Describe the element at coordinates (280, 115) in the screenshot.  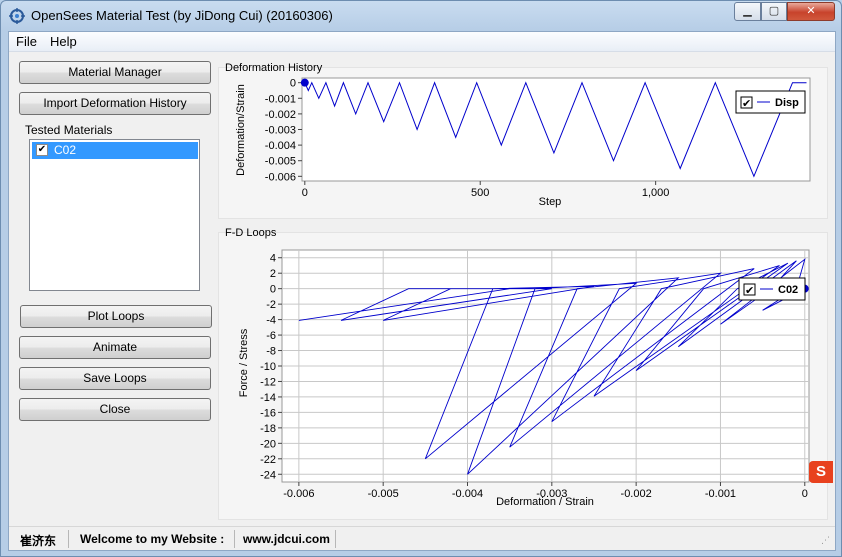
I see `y-tick-label: -0.002` at that location.